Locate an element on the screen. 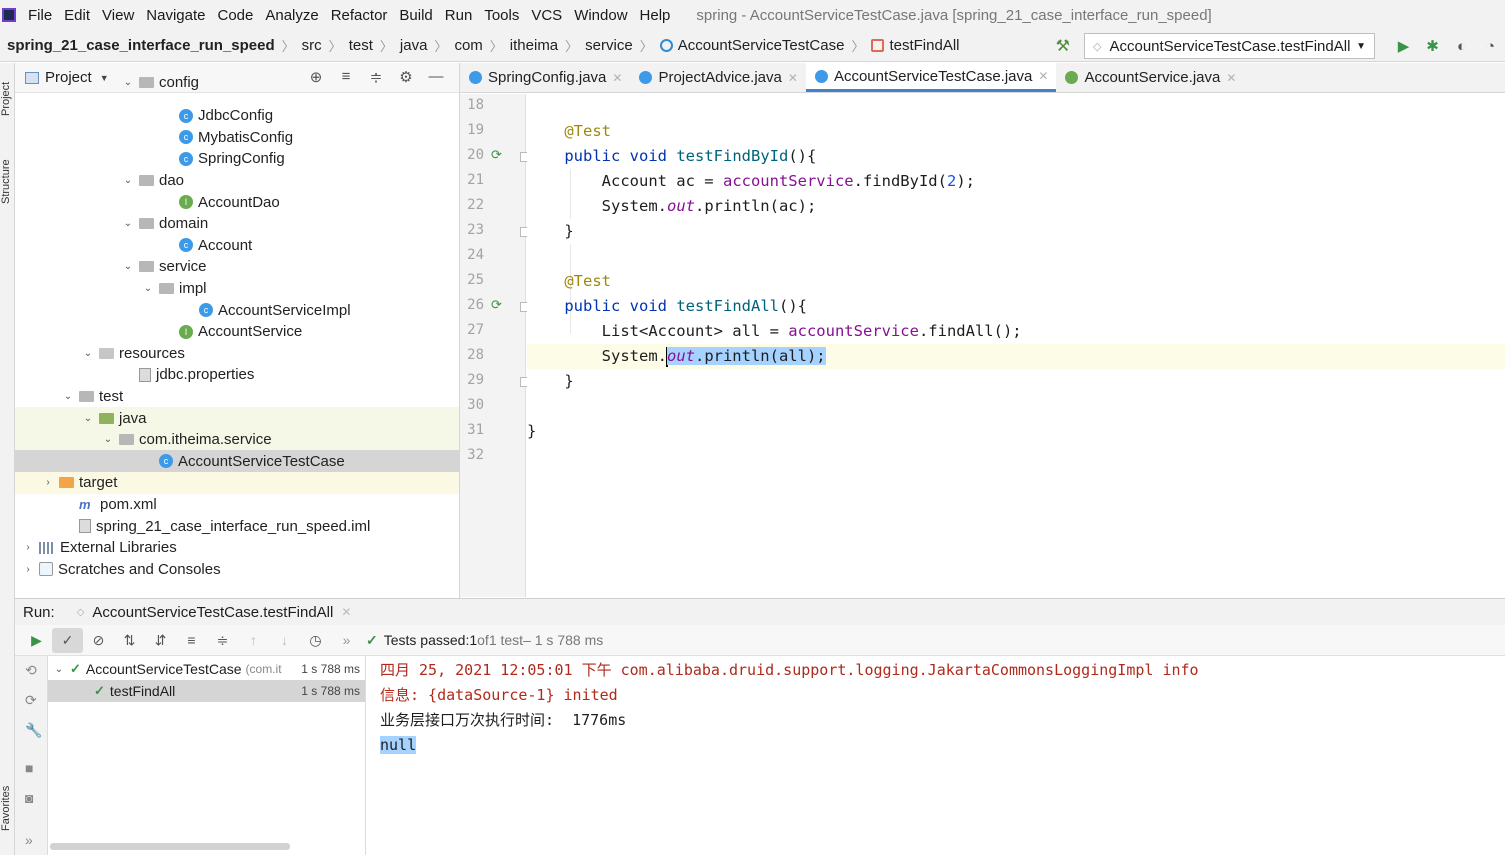 This screenshot has height=855, width=1505. tree-item: I AccountDao is located at coordinates (237, 202).